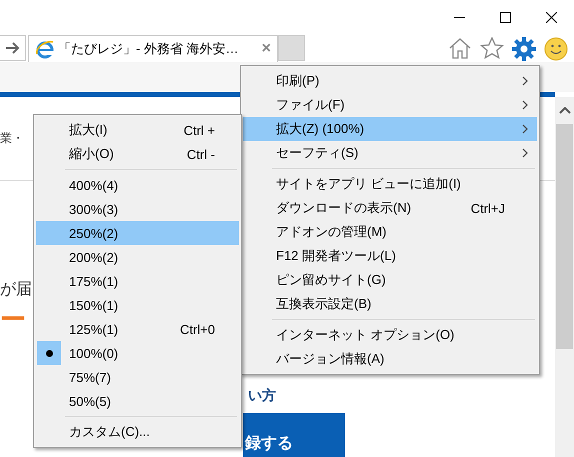 The height and width of the screenshot is (457, 574). Describe the element at coordinates (137, 154) in the screenshot. I see `menu-item: 縮小(O) Ctrl -` at that location.